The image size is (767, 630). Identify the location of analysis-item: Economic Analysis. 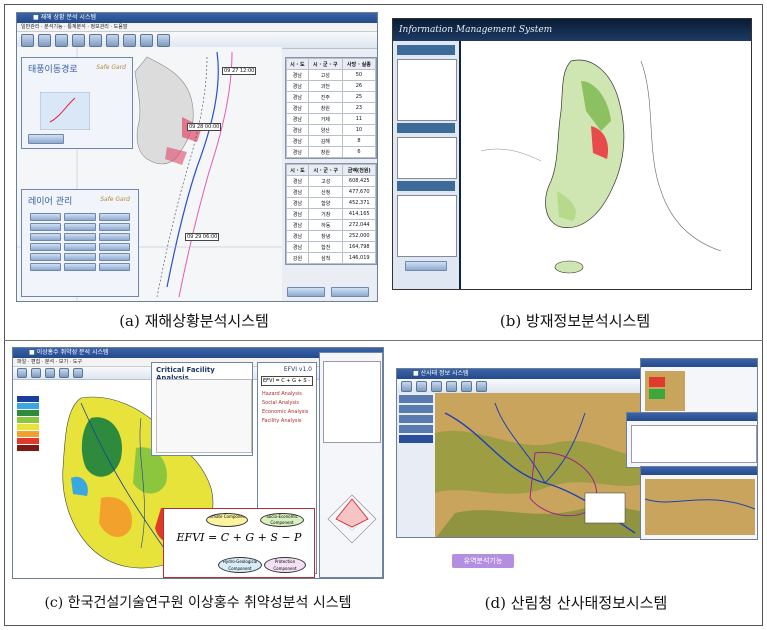
(287, 412).